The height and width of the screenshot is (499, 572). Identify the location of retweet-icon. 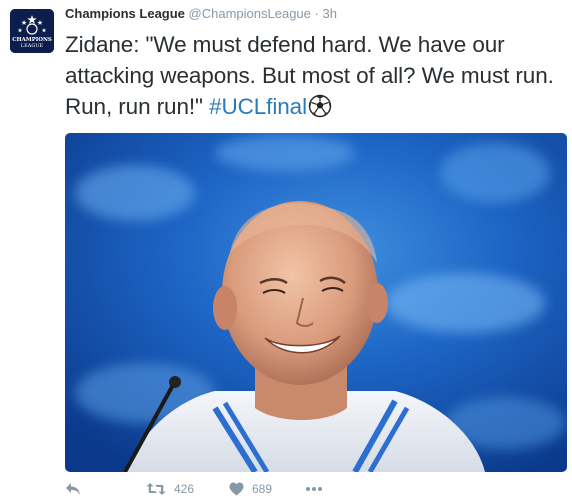
(156, 489).